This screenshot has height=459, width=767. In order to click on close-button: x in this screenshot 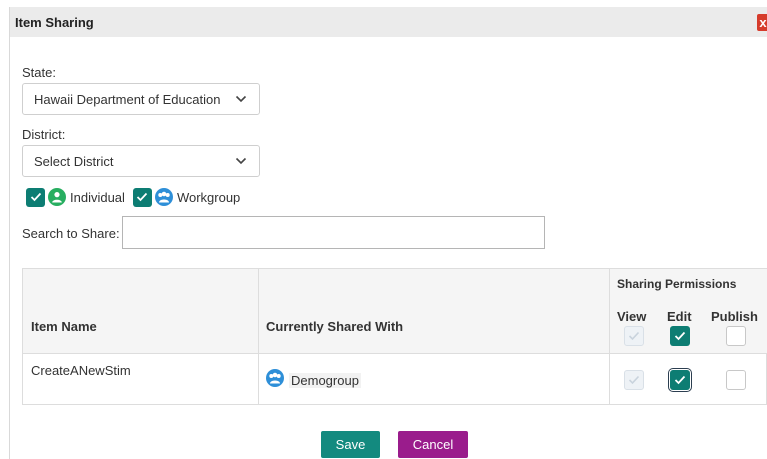, I will do `click(762, 22)`.